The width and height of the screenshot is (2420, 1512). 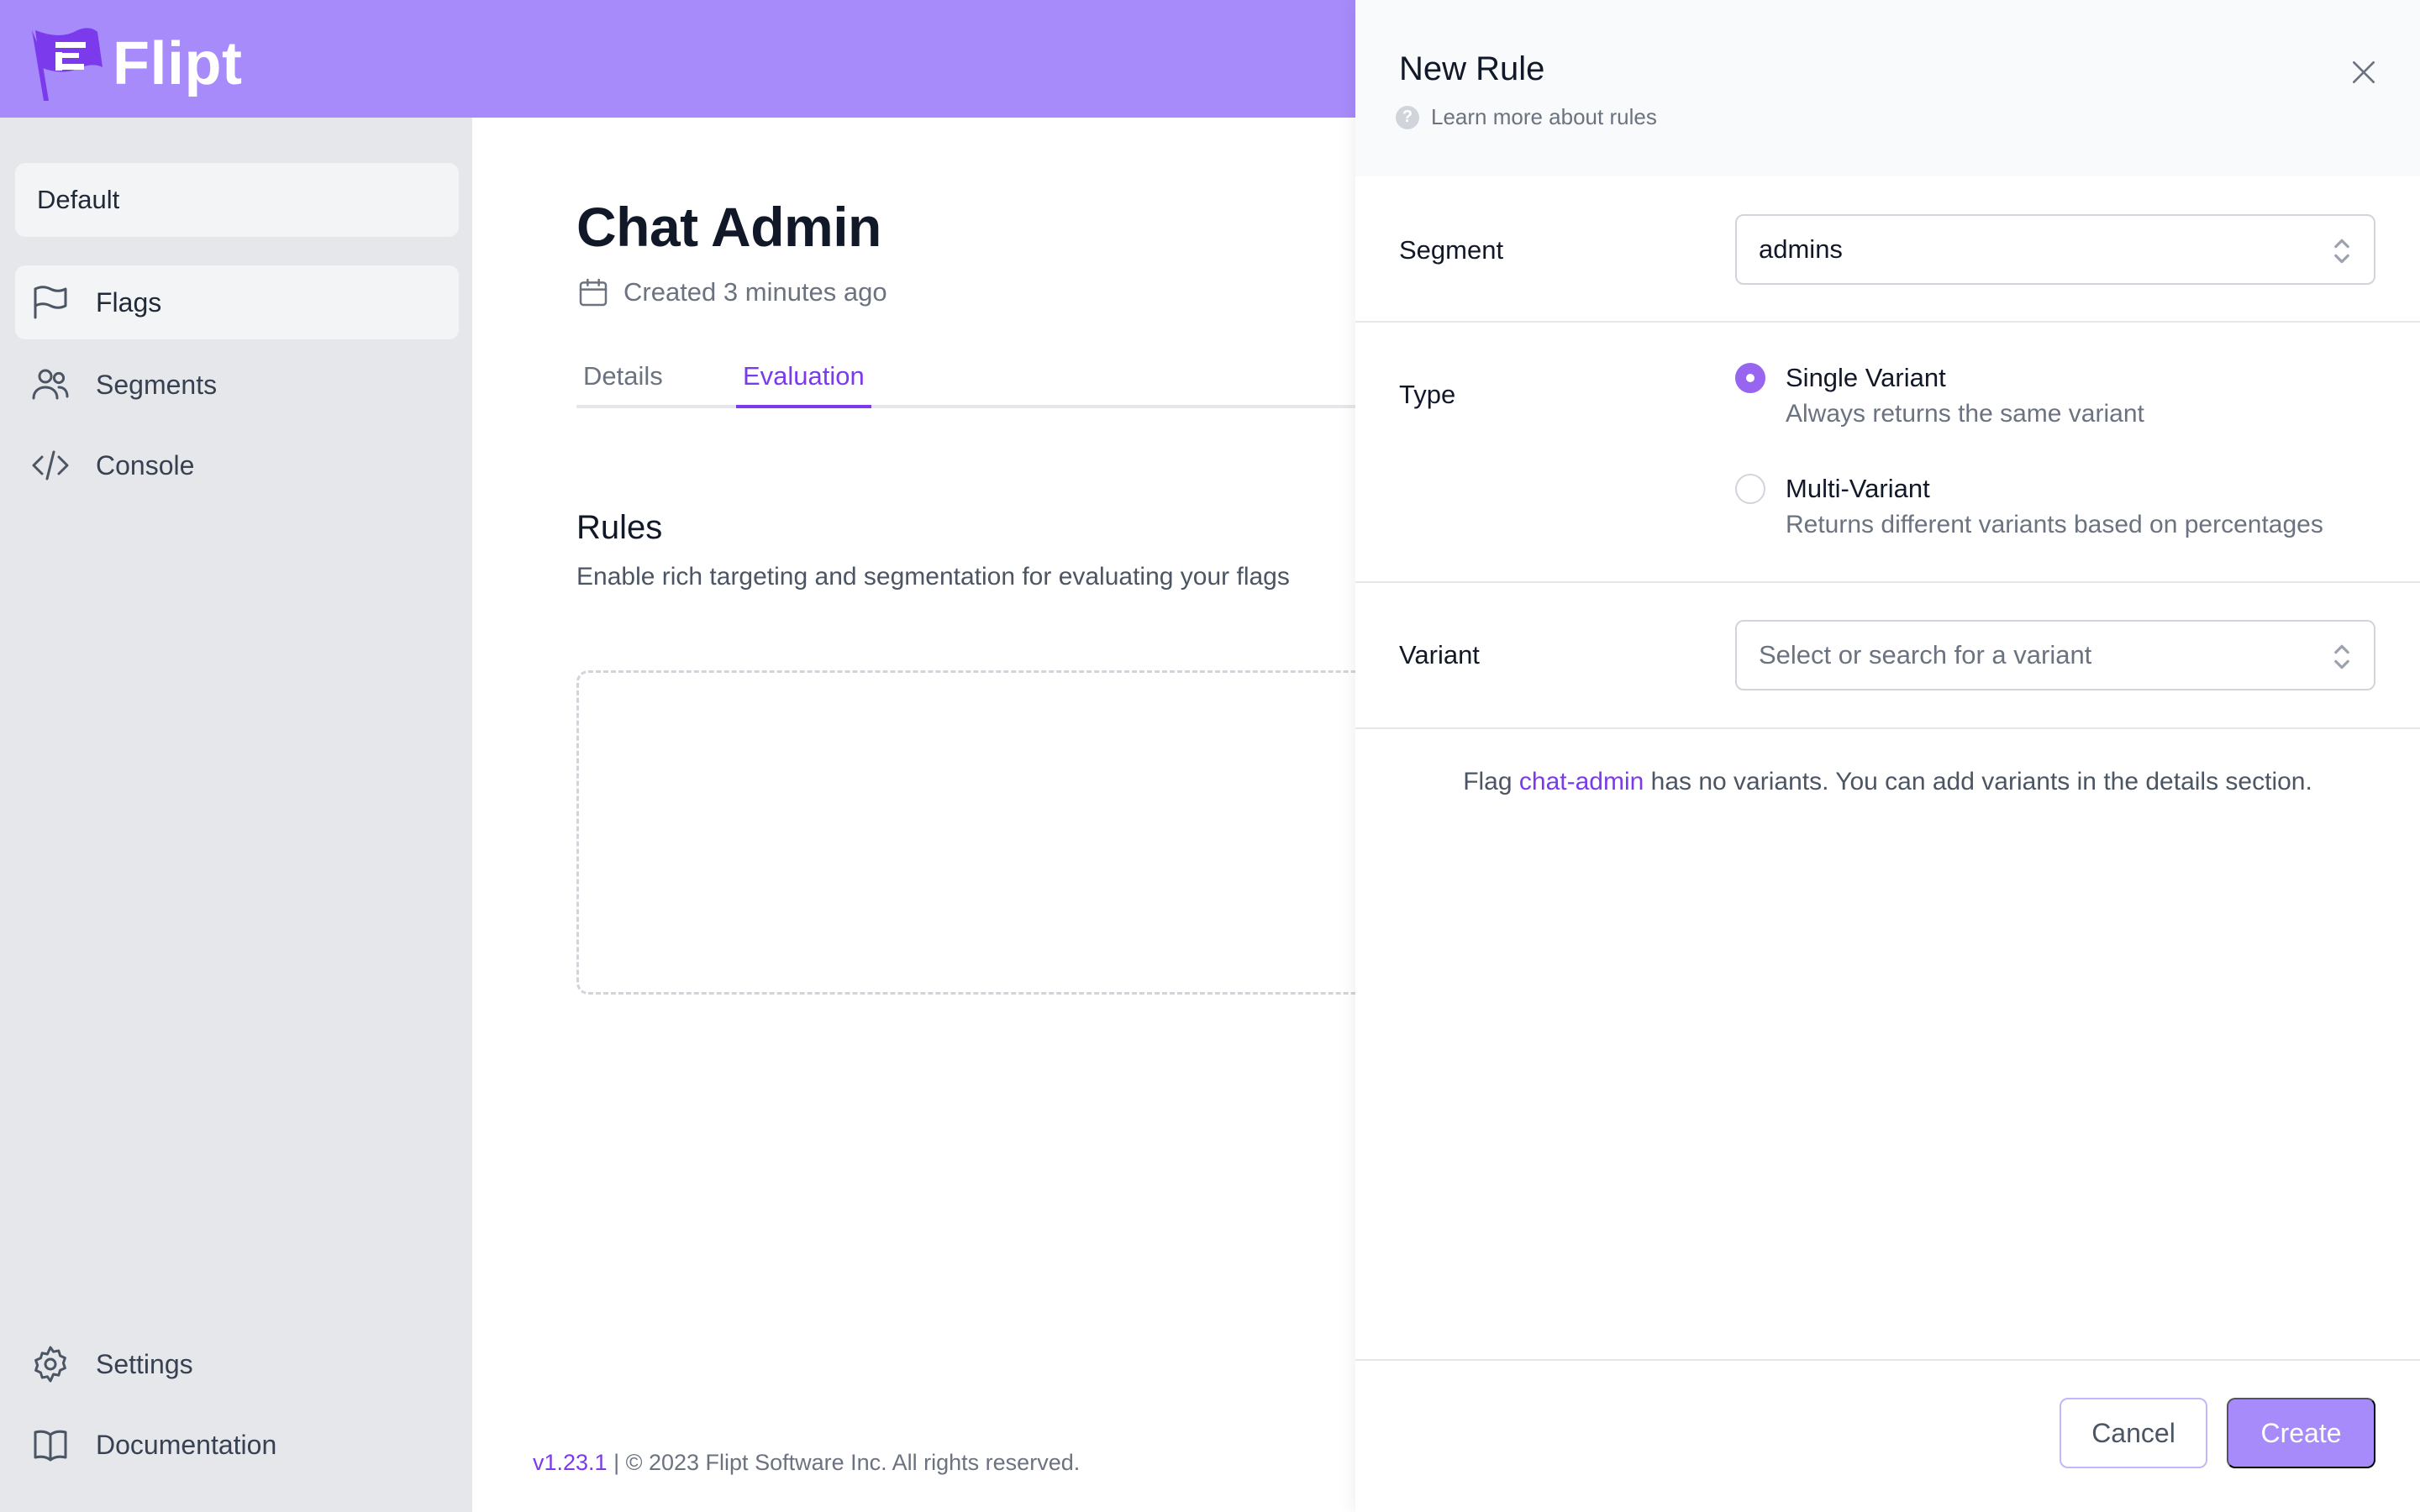 What do you see at coordinates (51, 1445) in the screenshot?
I see `book-icon` at bounding box center [51, 1445].